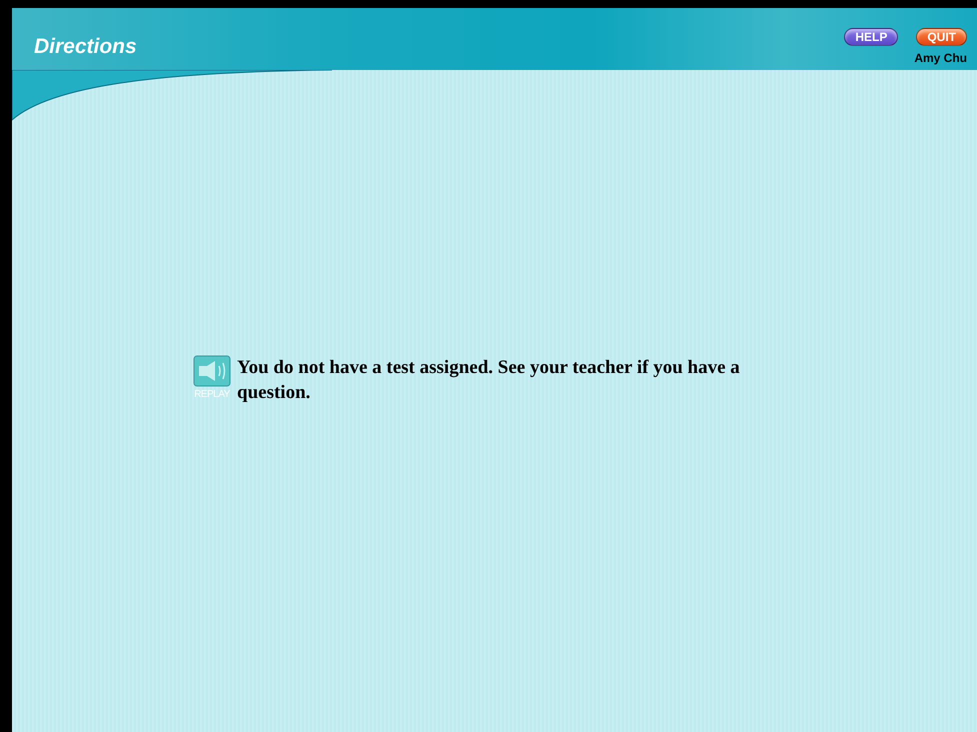 Image resolution: width=977 pixels, height=732 pixels. I want to click on help-button: HELP, so click(871, 37).